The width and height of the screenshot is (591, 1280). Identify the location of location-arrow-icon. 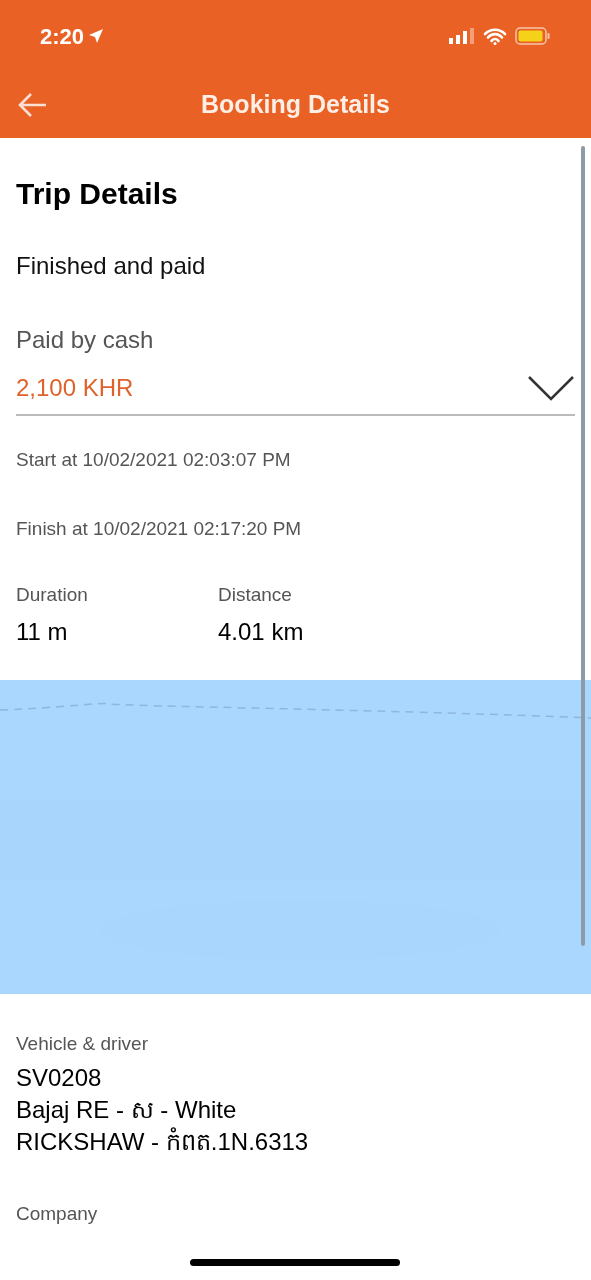
(96, 36).